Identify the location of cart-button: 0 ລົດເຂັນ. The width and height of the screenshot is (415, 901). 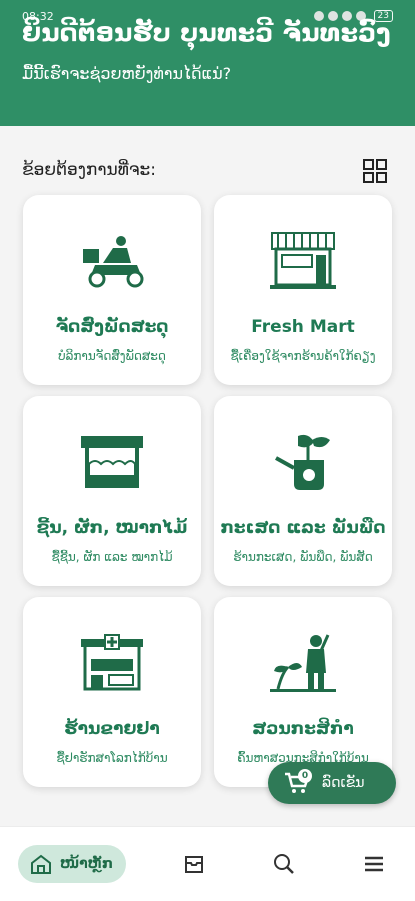
(332, 783).